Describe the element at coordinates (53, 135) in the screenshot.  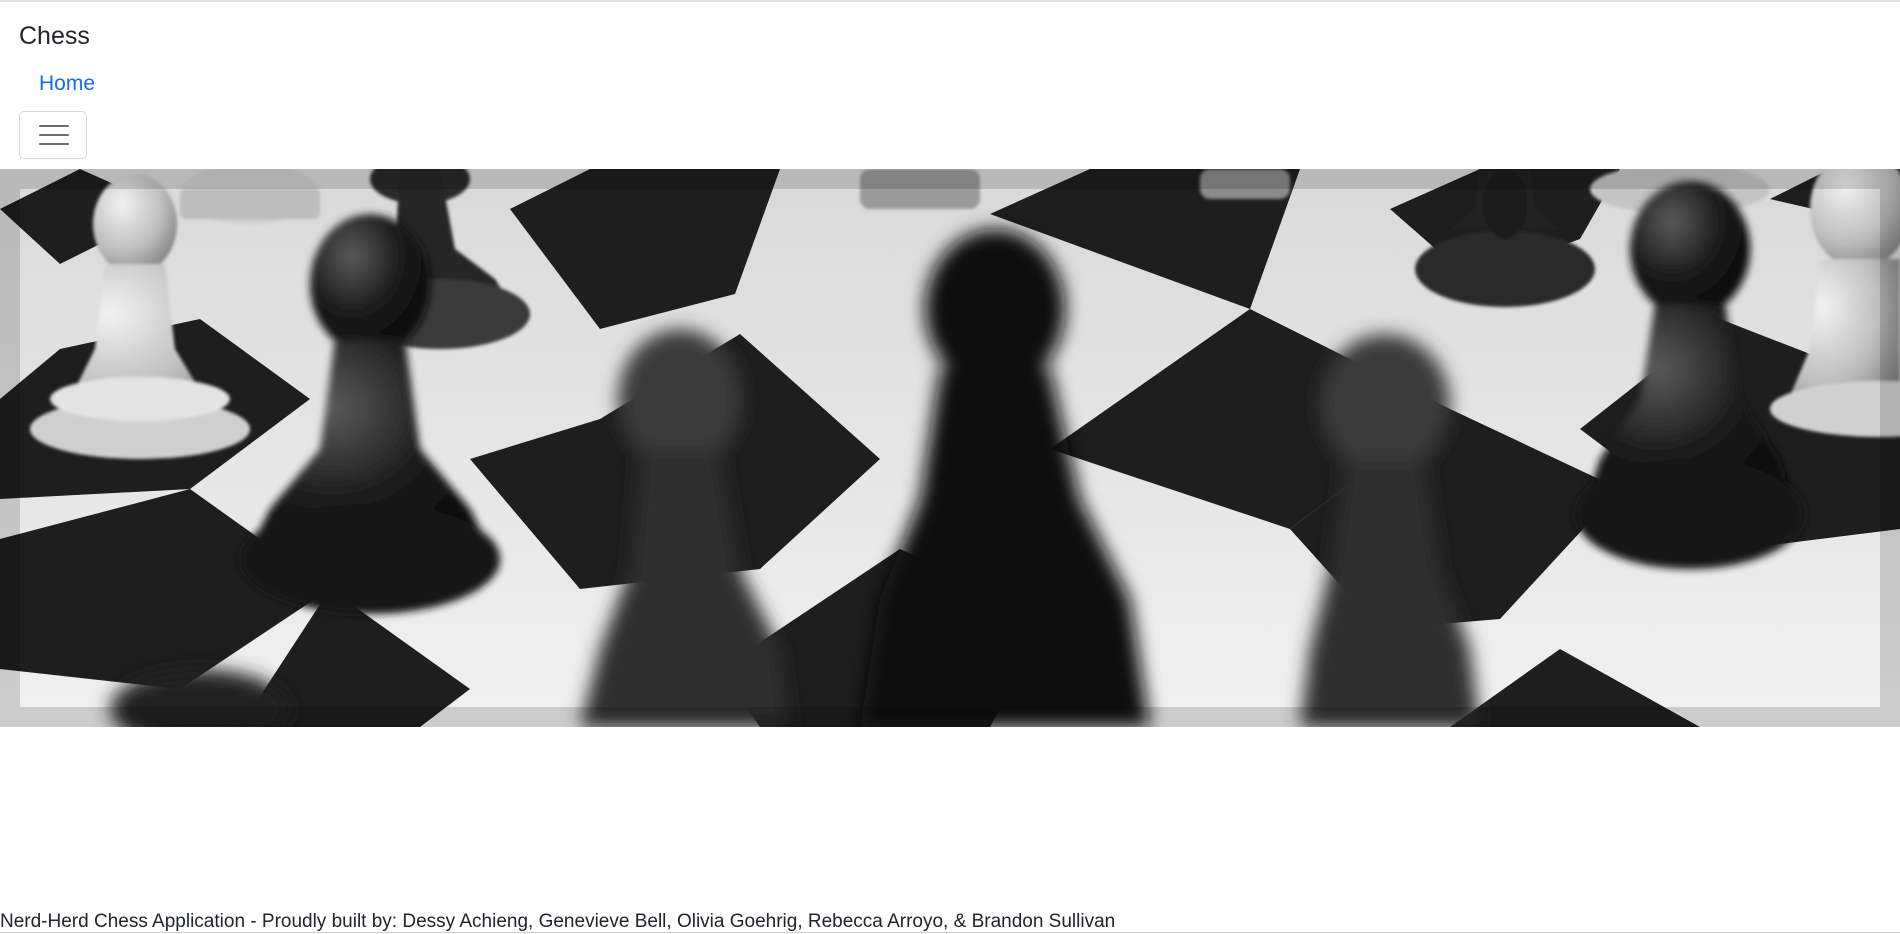
I see `navbar-toggler-button` at that location.